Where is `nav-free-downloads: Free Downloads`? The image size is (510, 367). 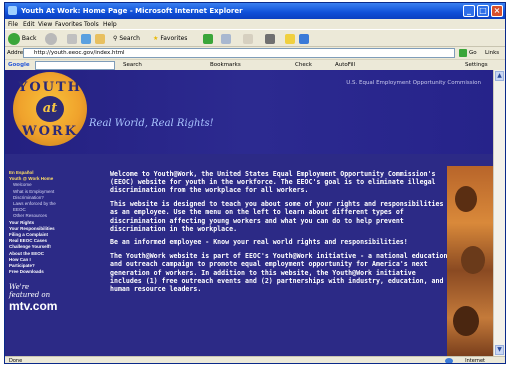
nav-free-downloads: Free Downloads is located at coordinates (35, 272).